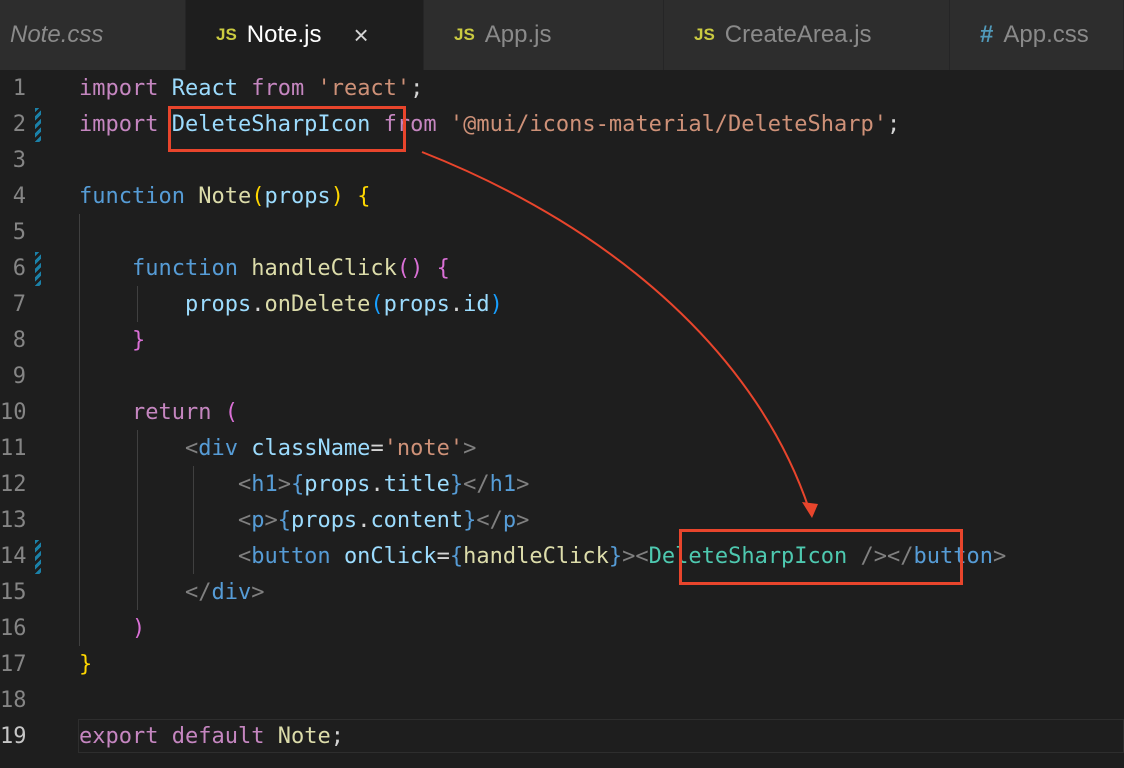 Image resolution: width=1124 pixels, height=768 pixels. I want to click on tab-createarea-js: JS CreateArea.js, so click(807, 35).